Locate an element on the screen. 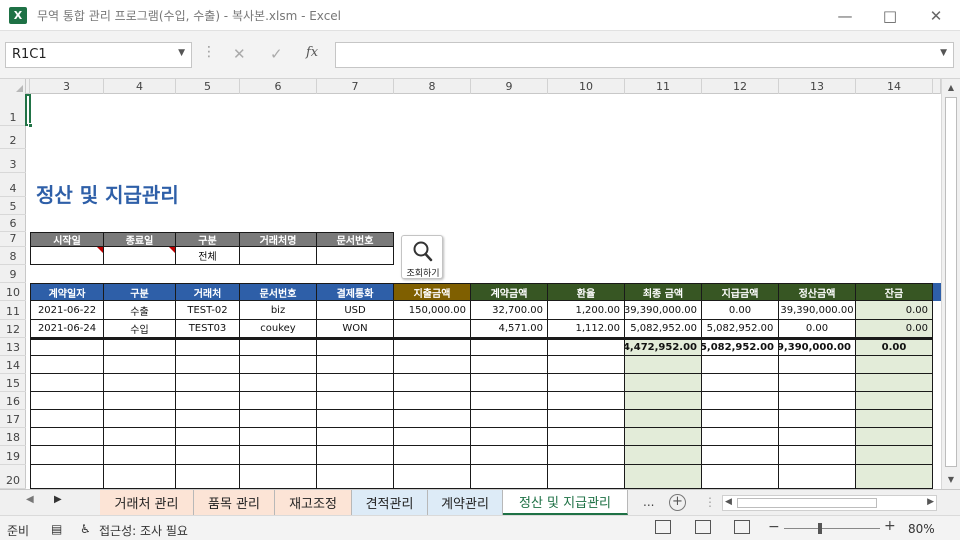  column-header: 10 is located at coordinates (586, 86).